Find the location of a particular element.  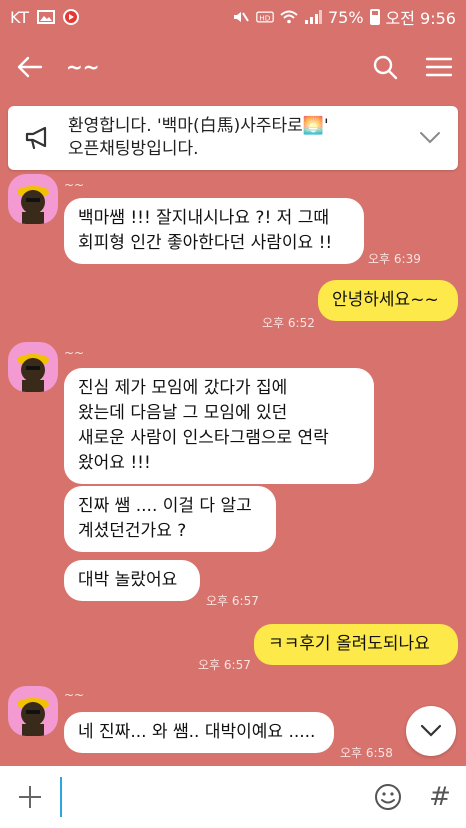

emoji-button is located at coordinates (388, 797).